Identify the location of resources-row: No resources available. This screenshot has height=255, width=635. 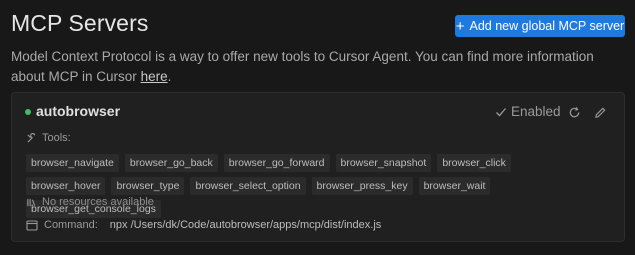
(90, 202).